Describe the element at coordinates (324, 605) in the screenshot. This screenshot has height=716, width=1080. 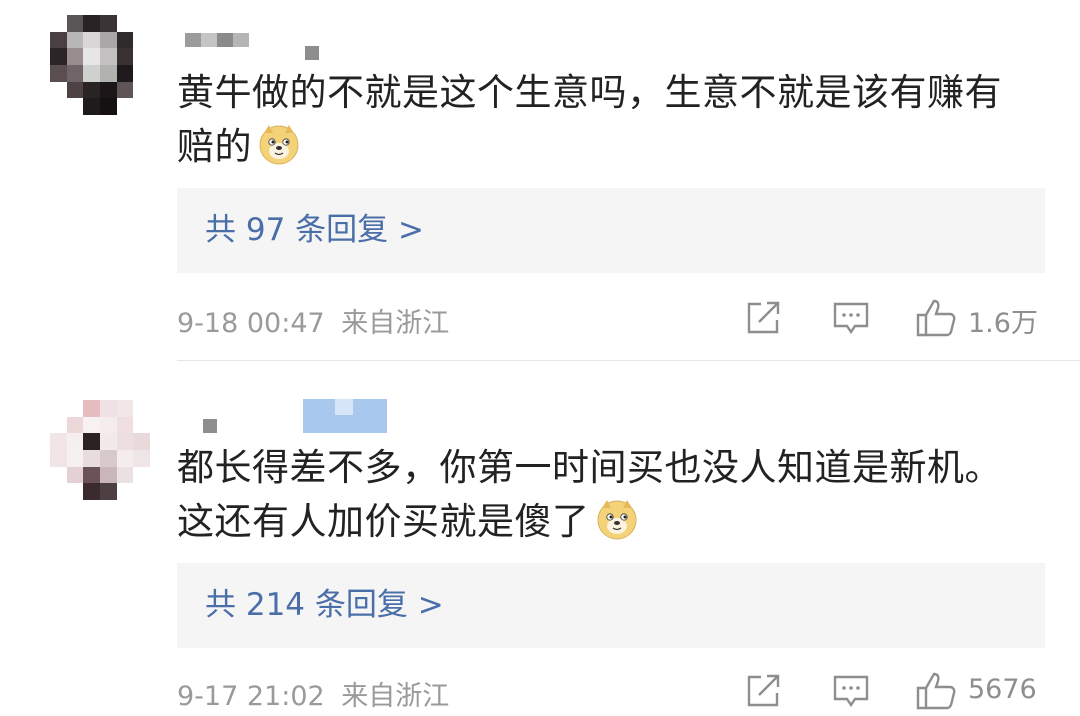
I see `reply-count-link: 共 214 条回复 >` at that location.